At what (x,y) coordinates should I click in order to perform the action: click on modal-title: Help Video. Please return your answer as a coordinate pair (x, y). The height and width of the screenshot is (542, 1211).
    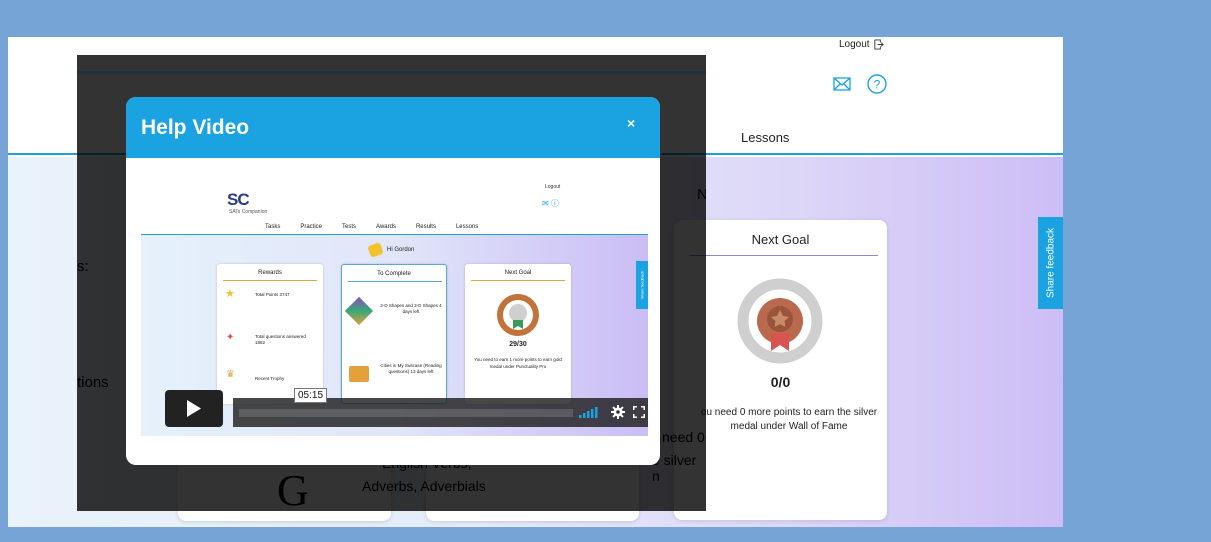
    Looking at the image, I should click on (195, 127).